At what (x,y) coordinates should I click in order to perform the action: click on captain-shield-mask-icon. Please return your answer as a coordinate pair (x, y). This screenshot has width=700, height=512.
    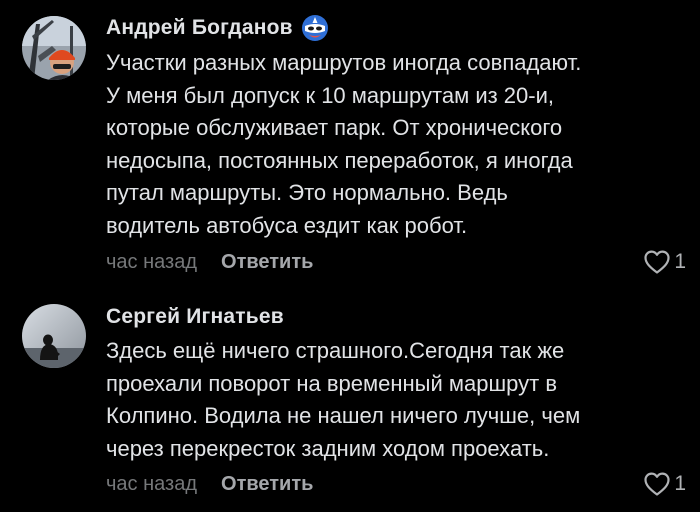
    Looking at the image, I should click on (315, 28).